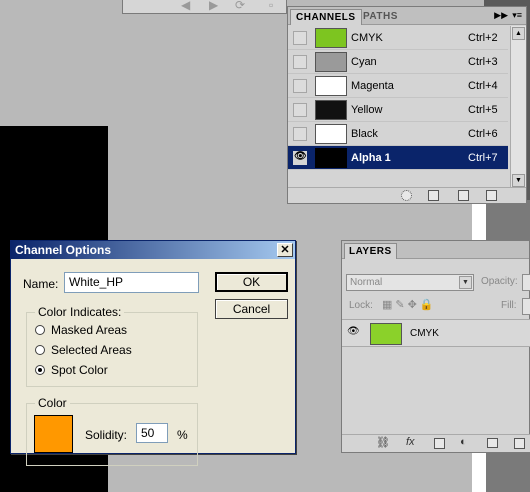 This screenshot has height=492, width=530. I want to click on blend-mode-select: Normal ▼, so click(410, 282).